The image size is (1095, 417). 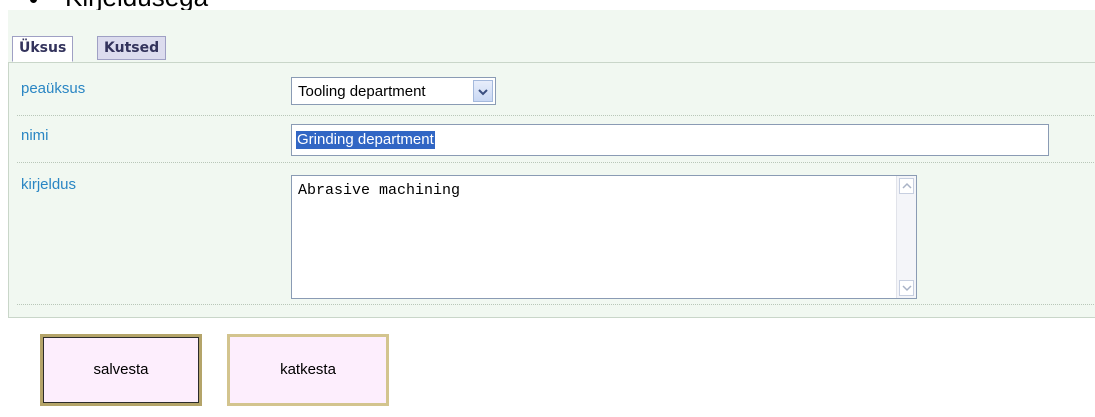 What do you see at coordinates (551, 36) in the screenshot?
I see `tab-bar: Üksus Kutsed` at bounding box center [551, 36].